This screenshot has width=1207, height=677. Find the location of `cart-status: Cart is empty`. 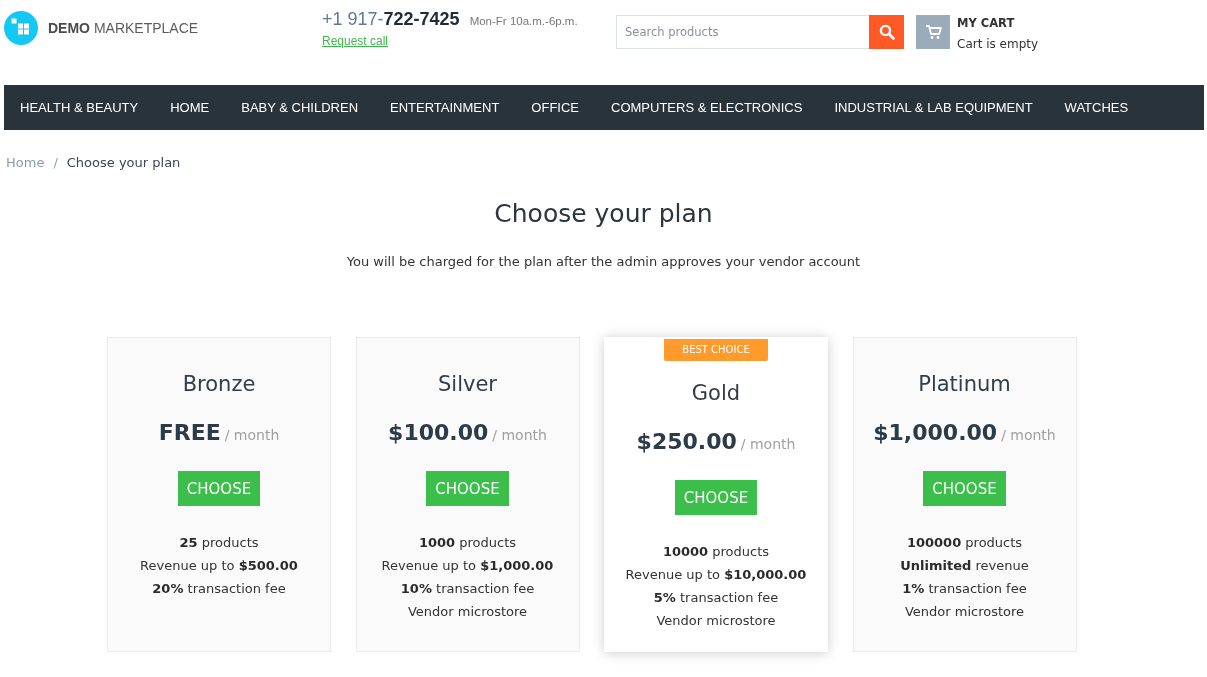

cart-status: Cart is empty is located at coordinates (998, 44).